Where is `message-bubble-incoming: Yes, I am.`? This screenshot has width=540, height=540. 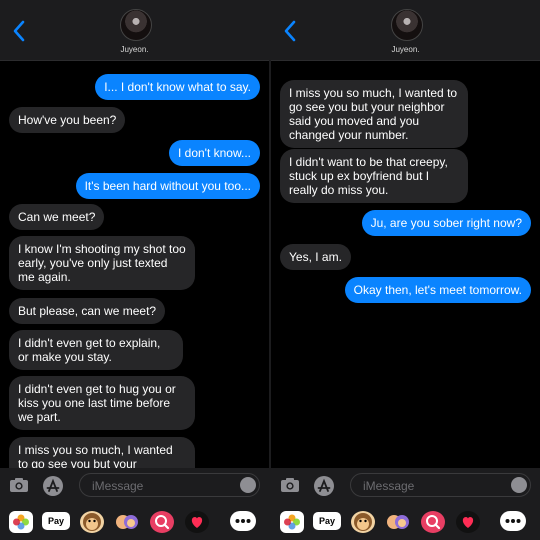
message-bubble-incoming: Yes, I am. is located at coordinates (315, 257).